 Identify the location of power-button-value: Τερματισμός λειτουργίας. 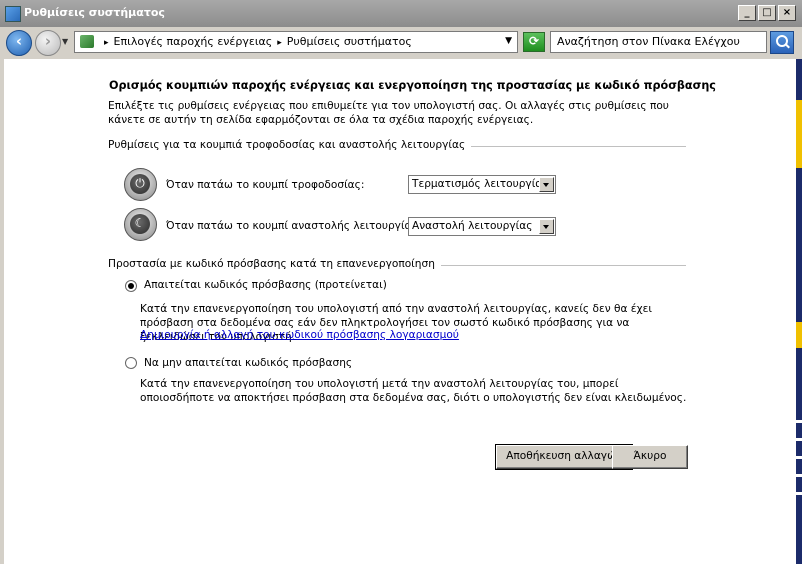
(480, 184).